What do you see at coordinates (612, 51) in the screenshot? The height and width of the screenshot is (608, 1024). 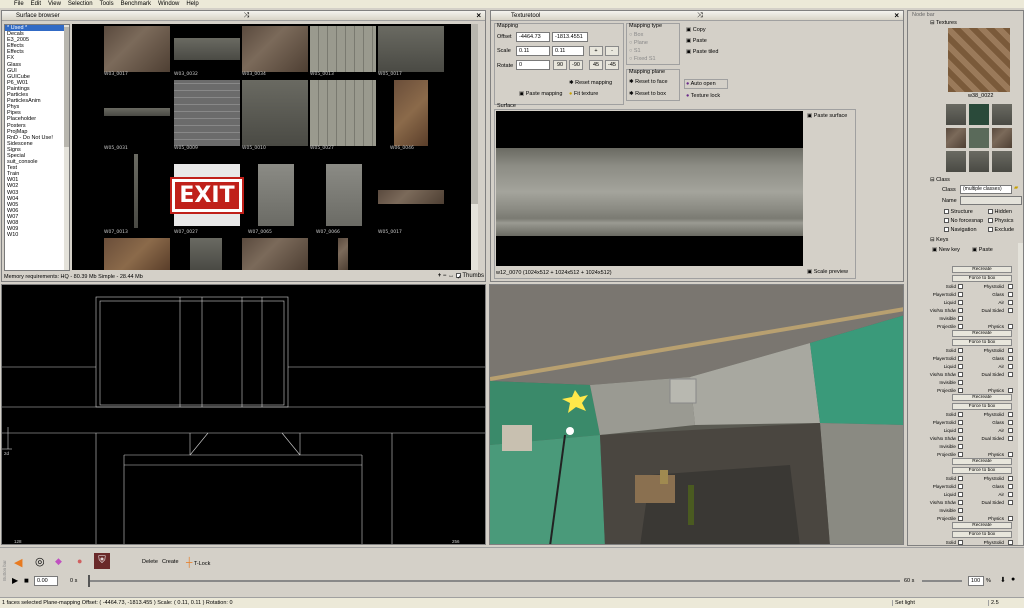 I see `scale-minus-button: -` at bounding box center [612, 51].